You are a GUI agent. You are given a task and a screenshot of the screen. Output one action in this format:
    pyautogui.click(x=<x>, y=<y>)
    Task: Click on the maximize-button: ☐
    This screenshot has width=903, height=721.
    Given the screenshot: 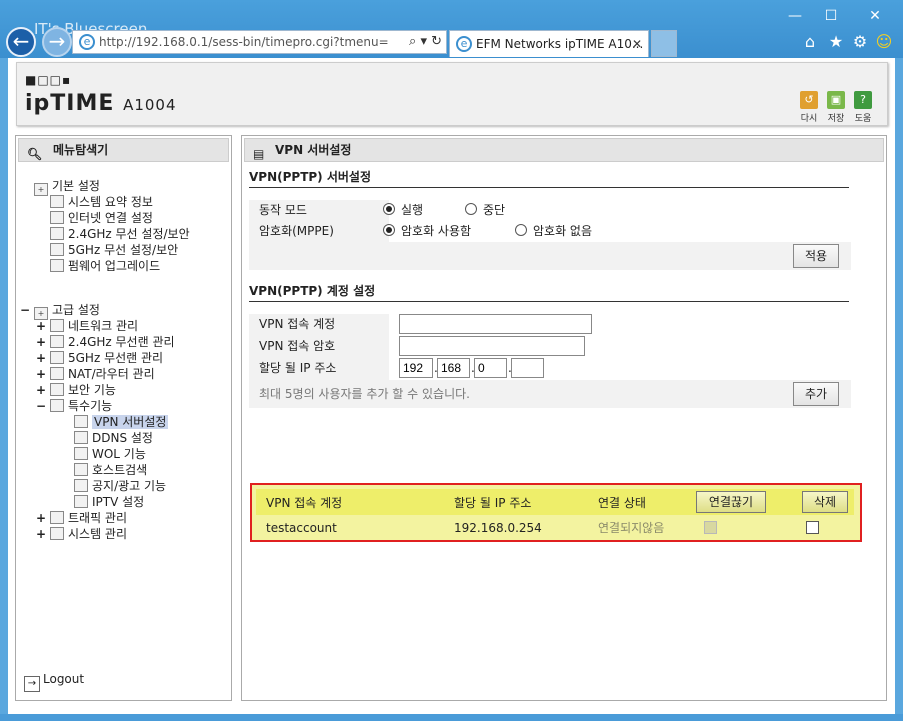 What is the action you would take?
    pyautogui.click(x=831, y=16)
    